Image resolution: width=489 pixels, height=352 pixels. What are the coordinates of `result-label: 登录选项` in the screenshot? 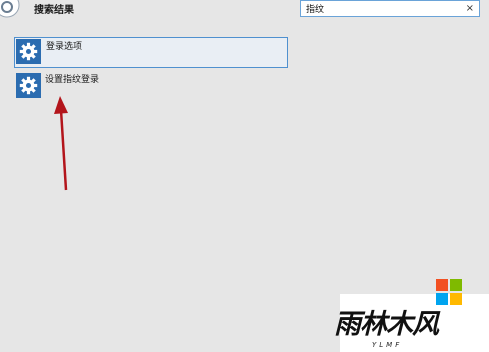 It's located at (64, 47).